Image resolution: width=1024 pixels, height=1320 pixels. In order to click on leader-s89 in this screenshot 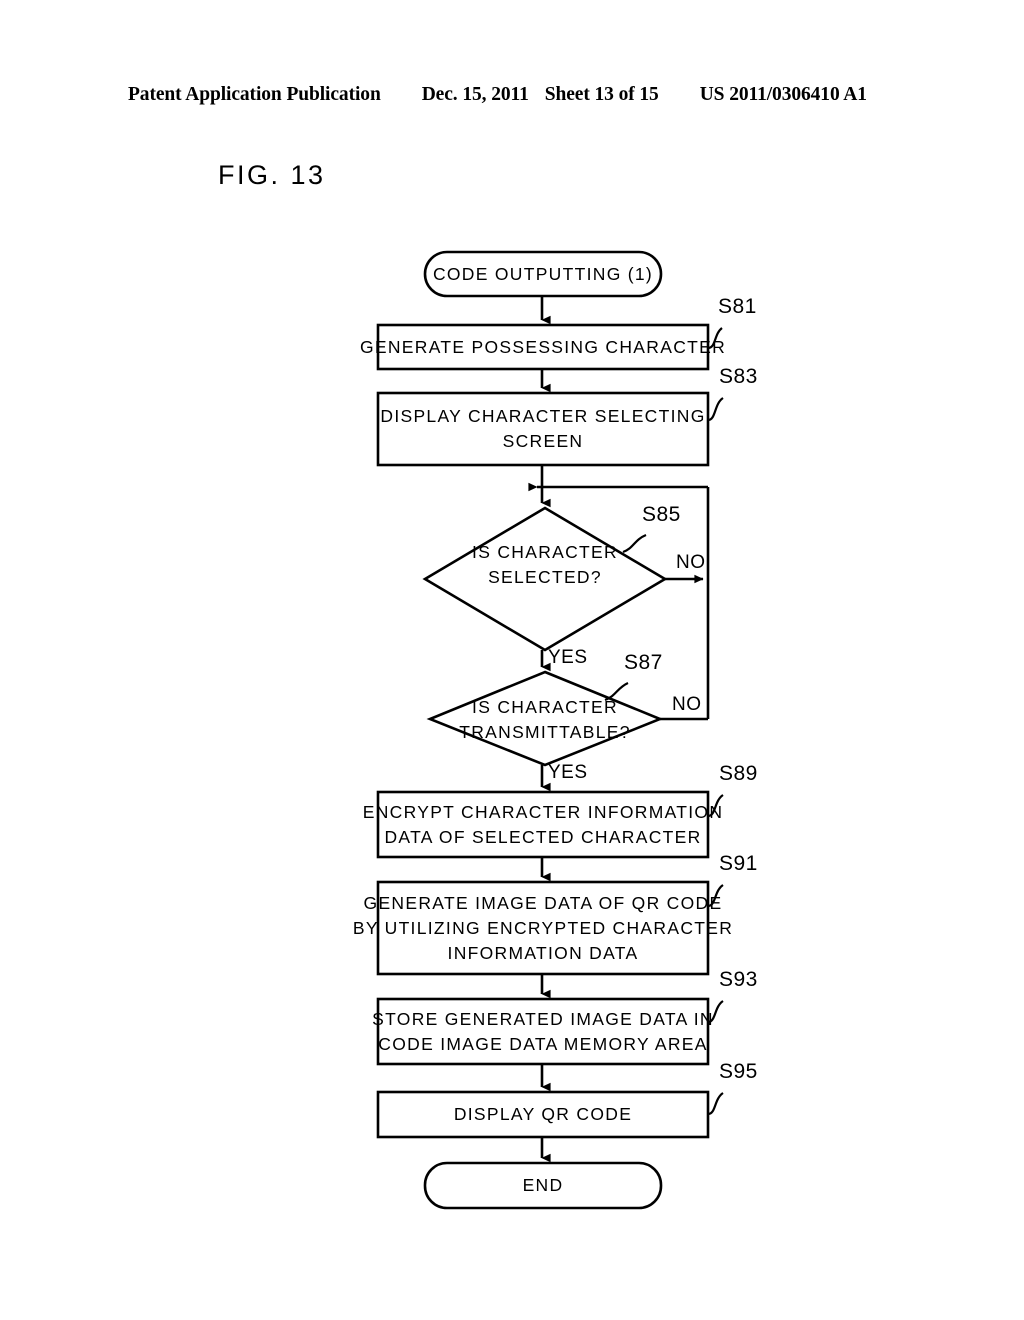, I will do `click(715, 806)`.